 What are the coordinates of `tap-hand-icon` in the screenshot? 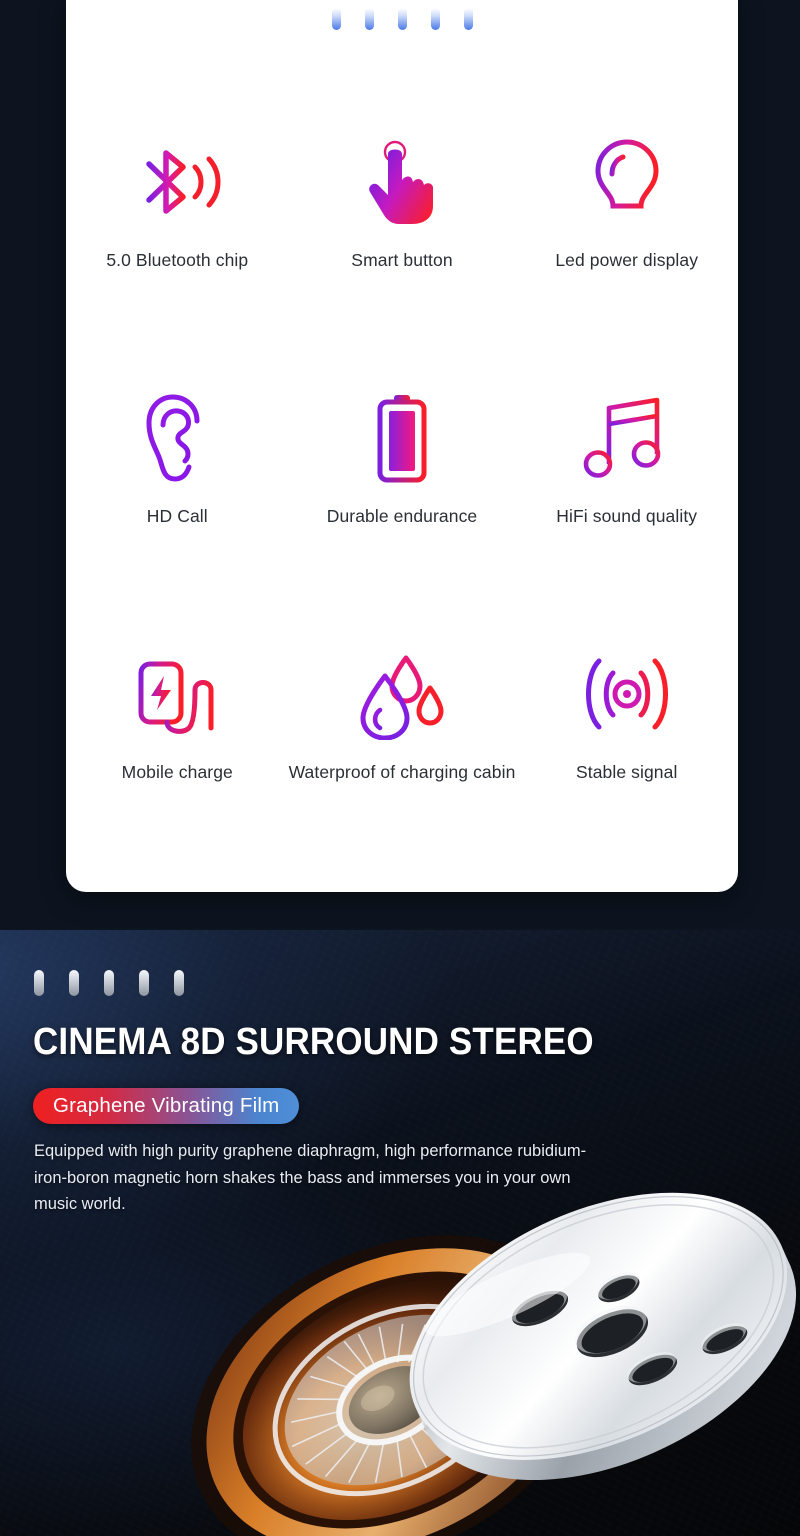 It's located at (402, 182).